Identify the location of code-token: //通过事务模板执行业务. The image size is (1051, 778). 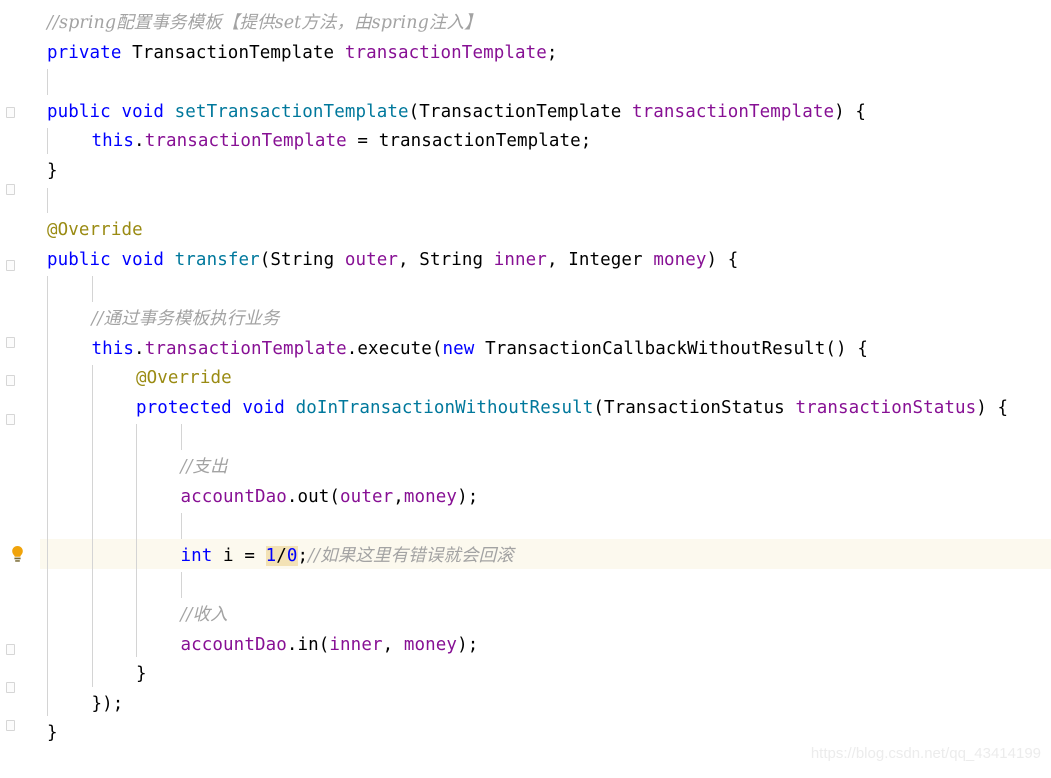
(185, 319).